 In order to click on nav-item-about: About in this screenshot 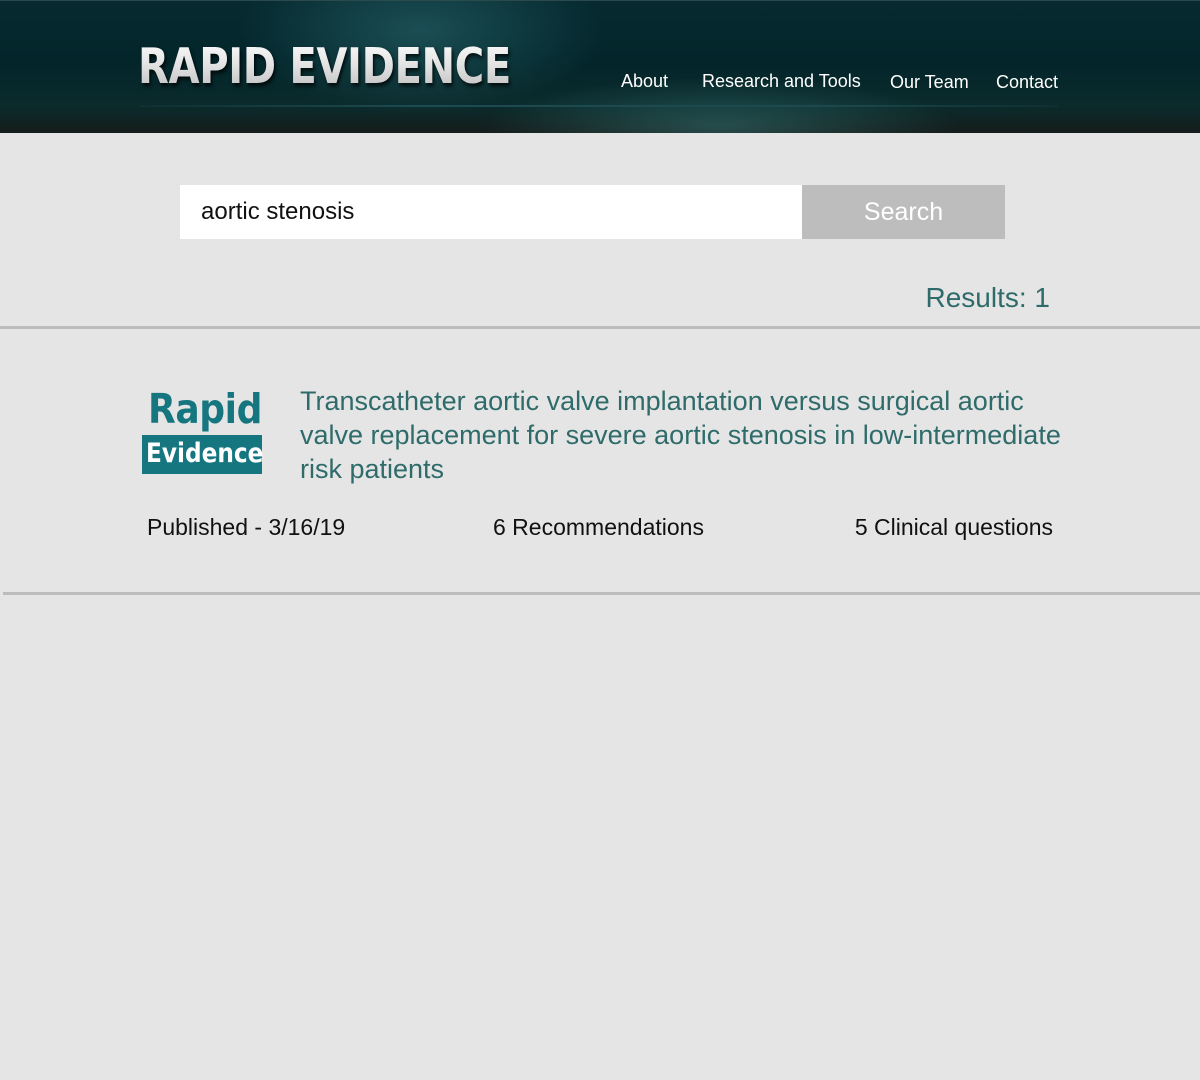, I will do `click(644, 81)`.